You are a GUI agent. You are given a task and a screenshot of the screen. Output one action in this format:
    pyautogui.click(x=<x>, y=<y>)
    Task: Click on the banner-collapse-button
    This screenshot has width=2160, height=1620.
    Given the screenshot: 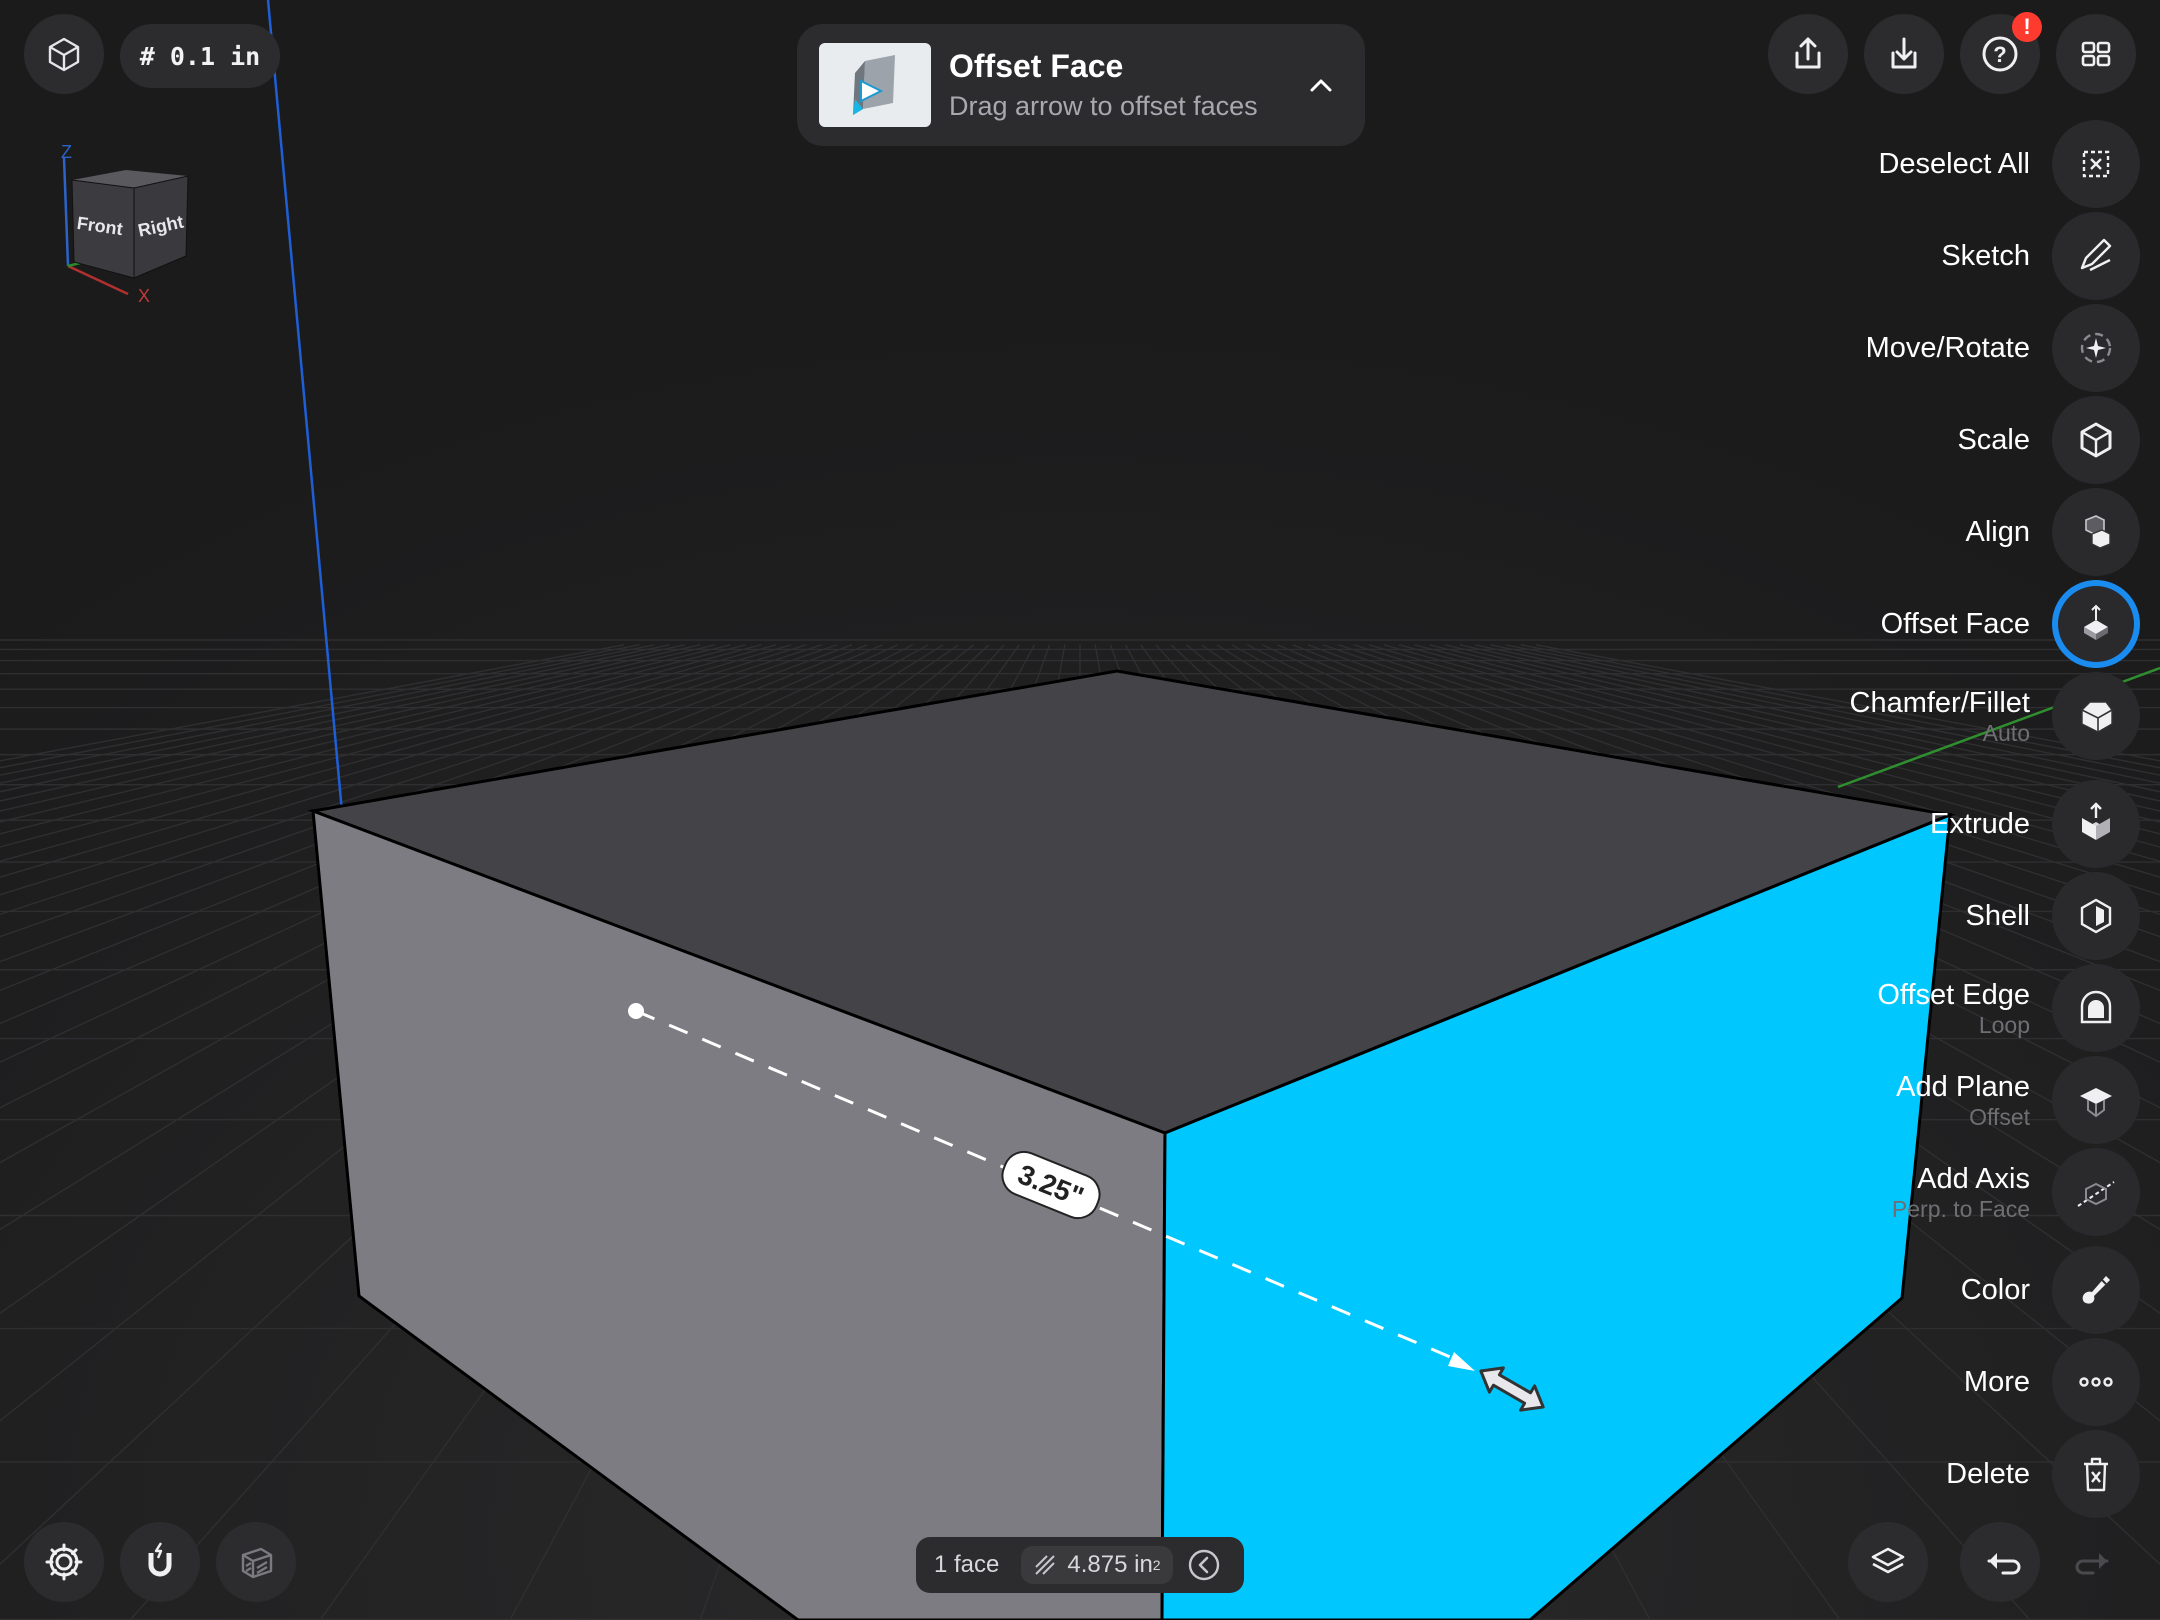 What is the action you would take?
    pyautogui.click(x=1321, y=85)
    